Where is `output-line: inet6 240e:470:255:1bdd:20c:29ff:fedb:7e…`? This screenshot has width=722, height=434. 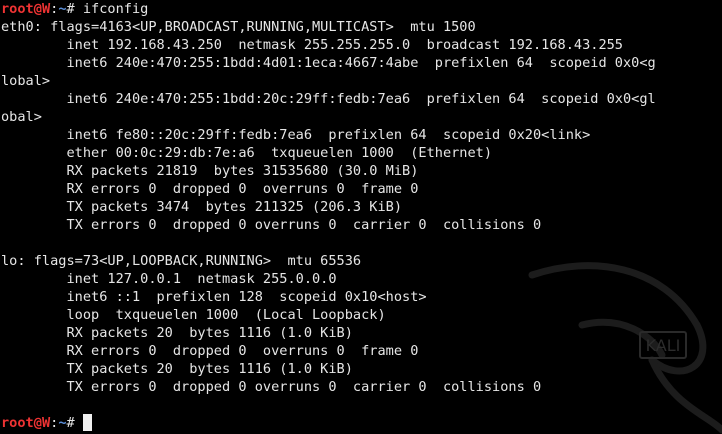 output-line: inet6 240e:470:255:1bdd:20c:29ff:fedb:7e… is located at coordinates (328, 99).